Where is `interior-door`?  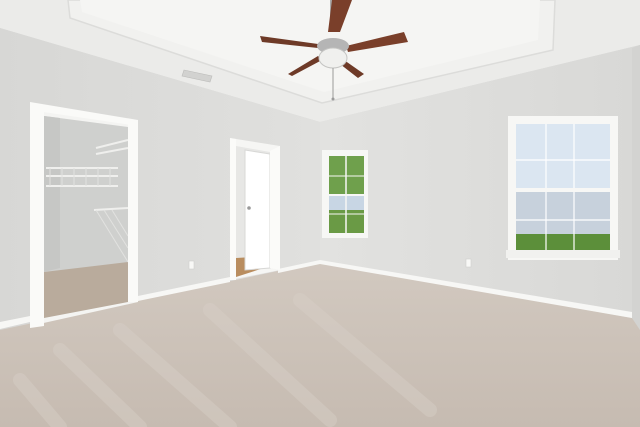 interior-door is located at coordinates (257, 210).